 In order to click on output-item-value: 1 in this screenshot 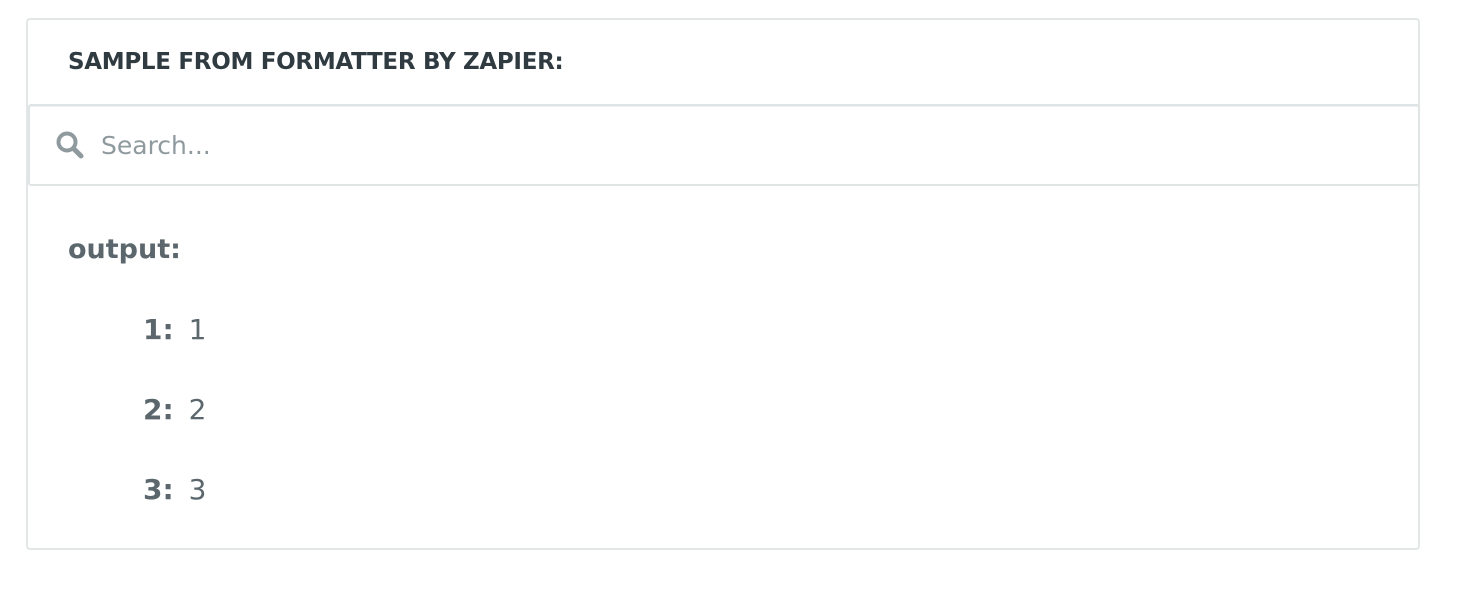, I will do `click(197, 329)`.